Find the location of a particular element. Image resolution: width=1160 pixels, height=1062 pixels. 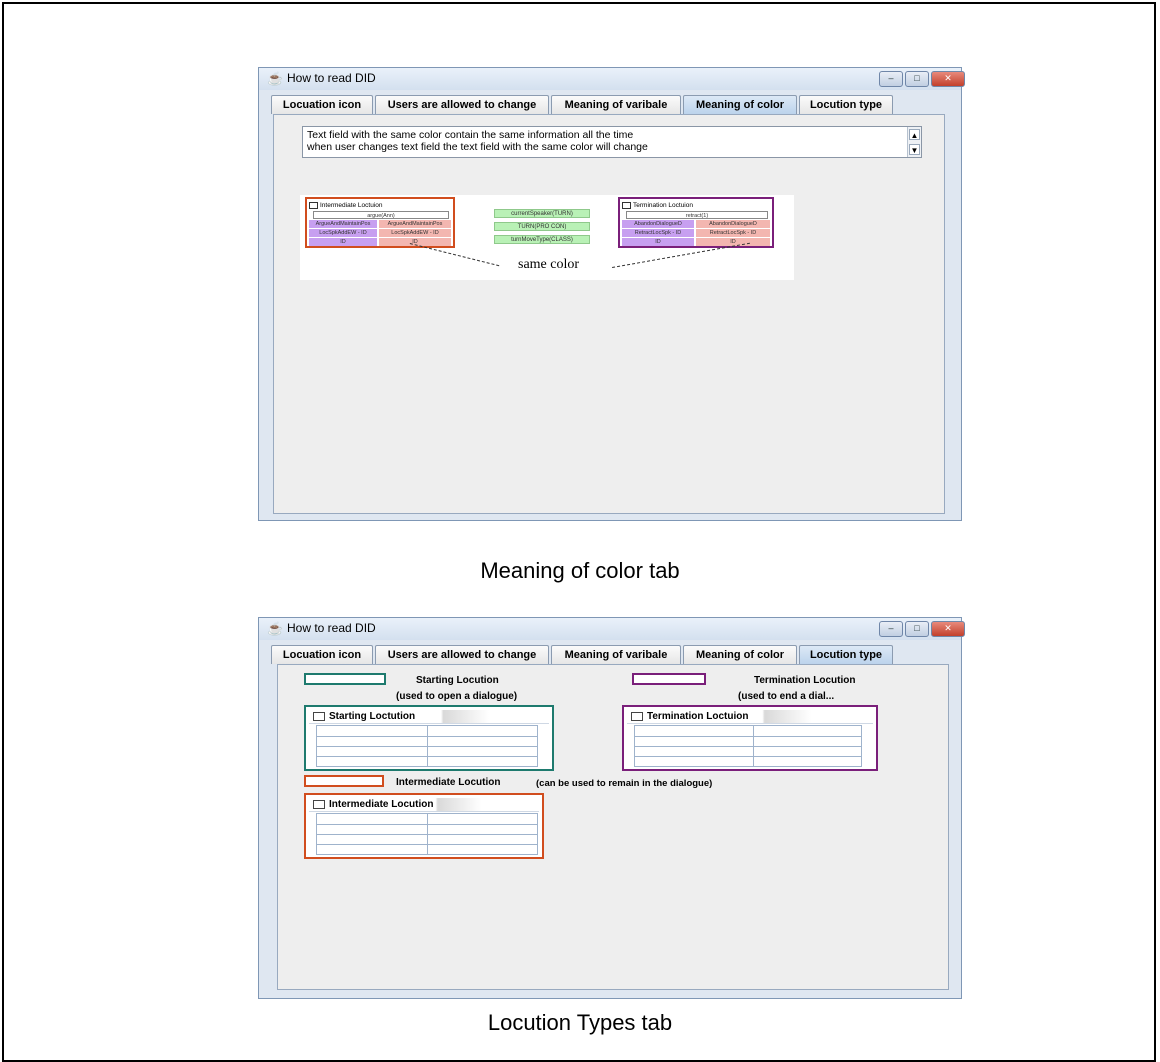

table-header: Termination Loctuion is located at coordinates (750, 717).